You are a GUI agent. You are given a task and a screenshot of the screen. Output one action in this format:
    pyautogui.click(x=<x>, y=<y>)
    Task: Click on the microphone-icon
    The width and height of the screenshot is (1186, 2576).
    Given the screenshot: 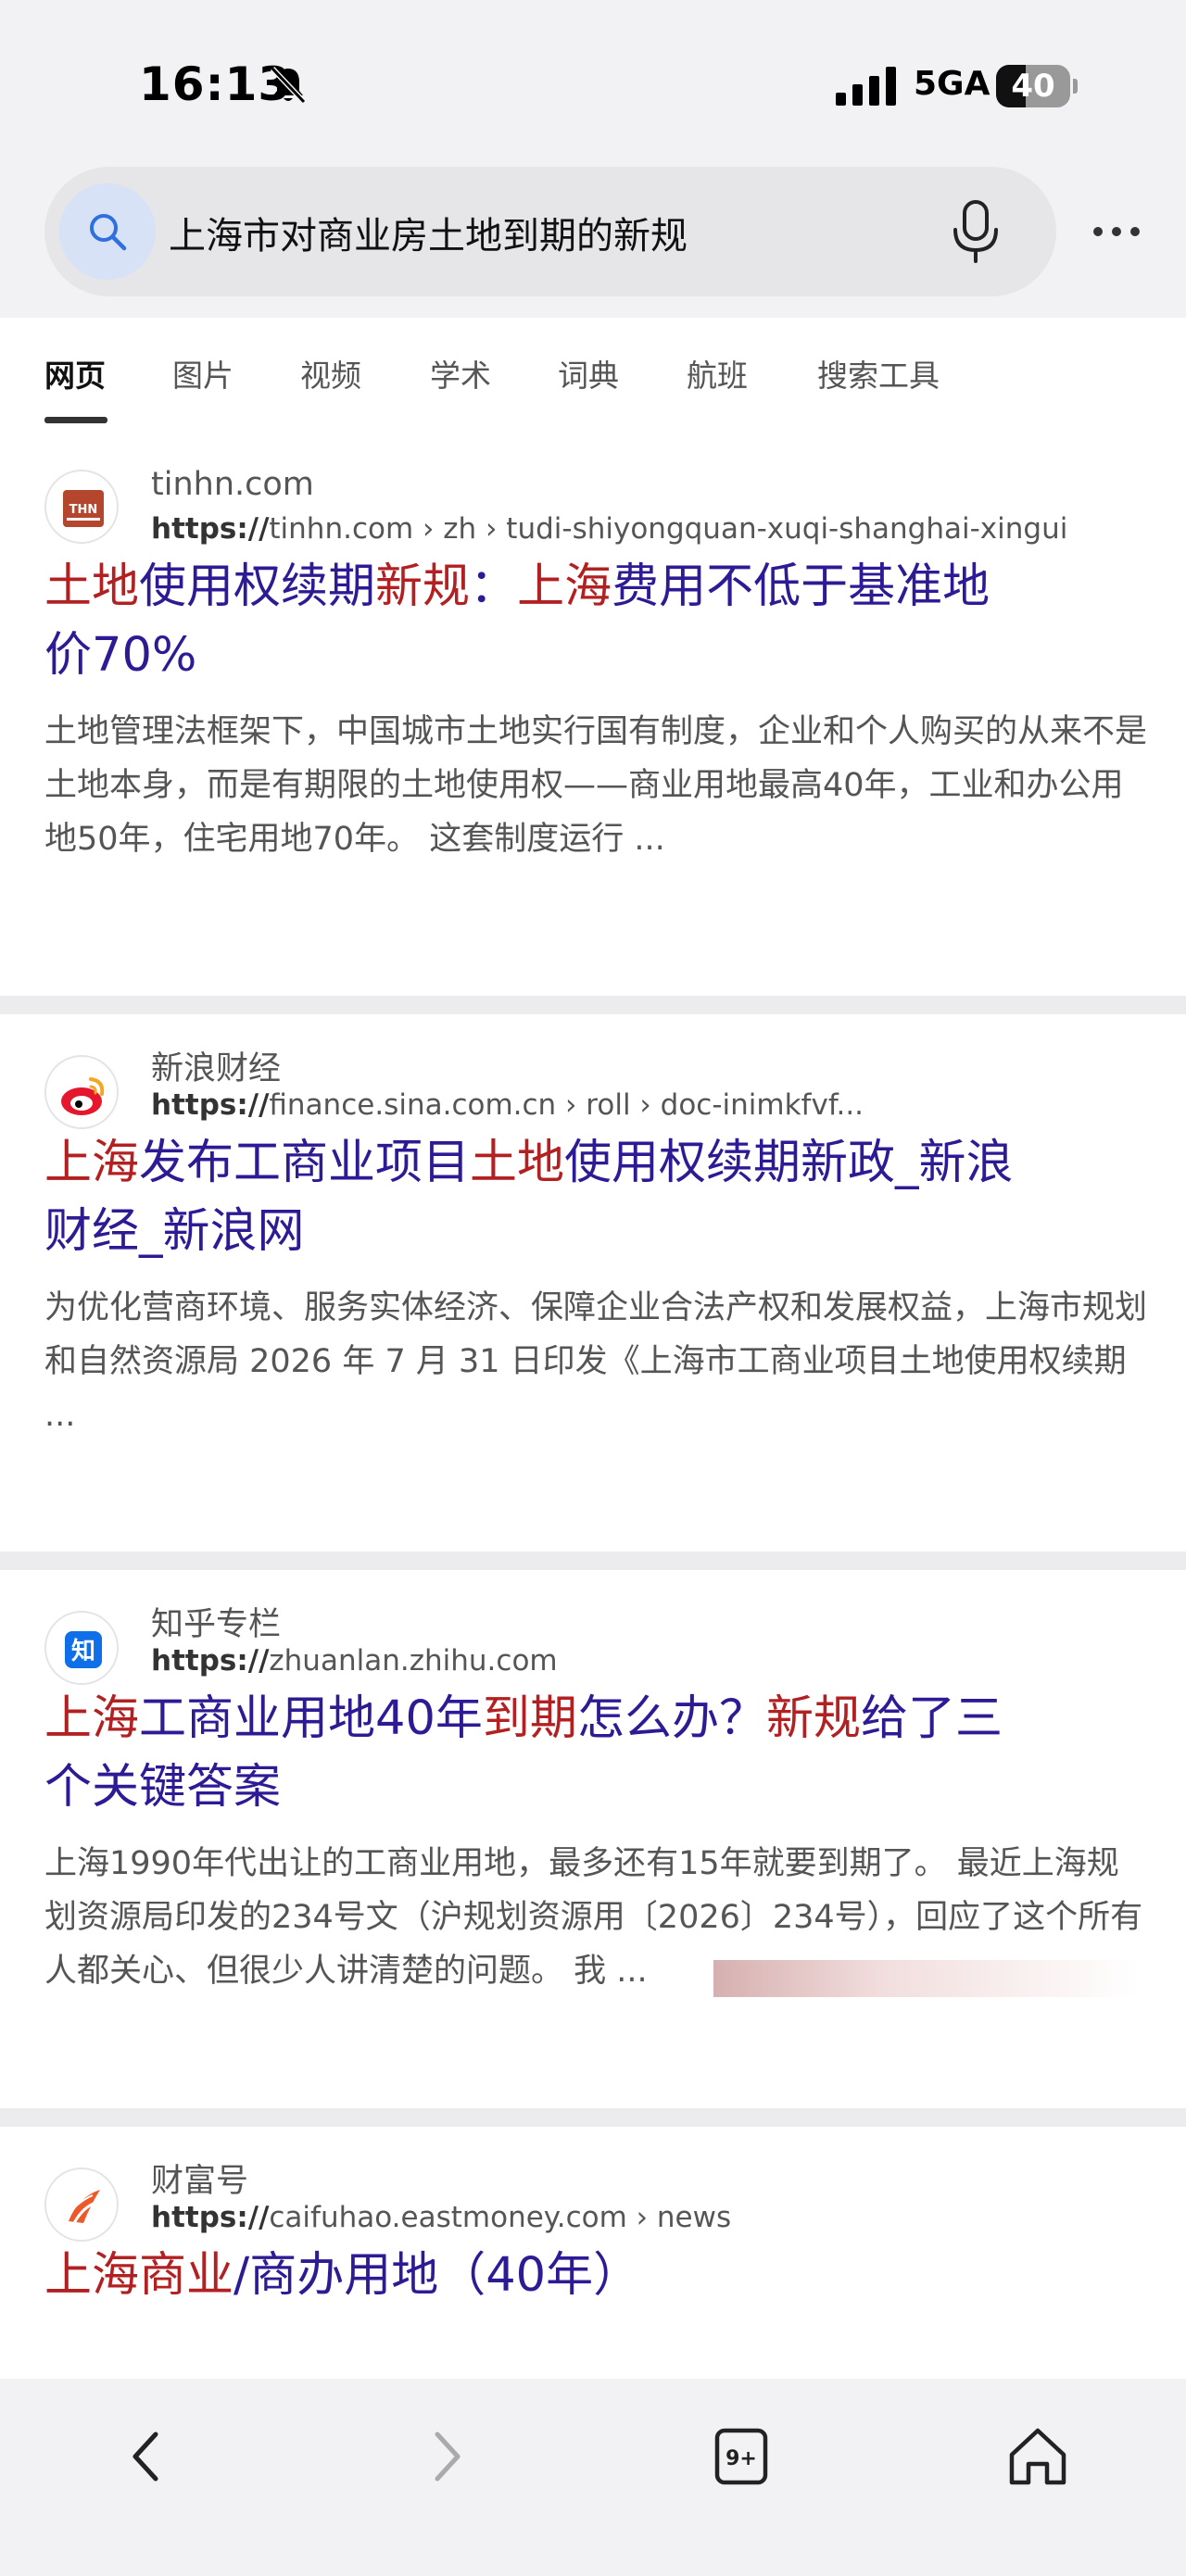 What is the action you would take?
    pyautogui.click(x=975, y=231)
    